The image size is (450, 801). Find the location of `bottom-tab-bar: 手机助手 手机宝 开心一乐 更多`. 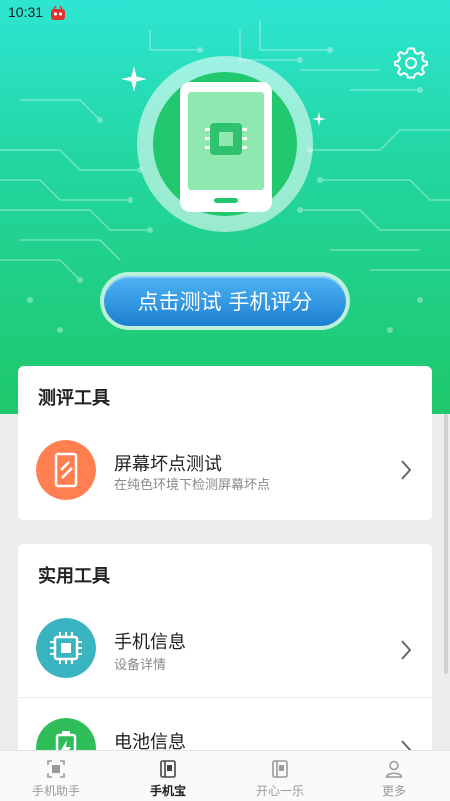

bottom-tab-bar: 手机助手 手机宝 开心一乐 更多 is located at coordinates (225, 775).